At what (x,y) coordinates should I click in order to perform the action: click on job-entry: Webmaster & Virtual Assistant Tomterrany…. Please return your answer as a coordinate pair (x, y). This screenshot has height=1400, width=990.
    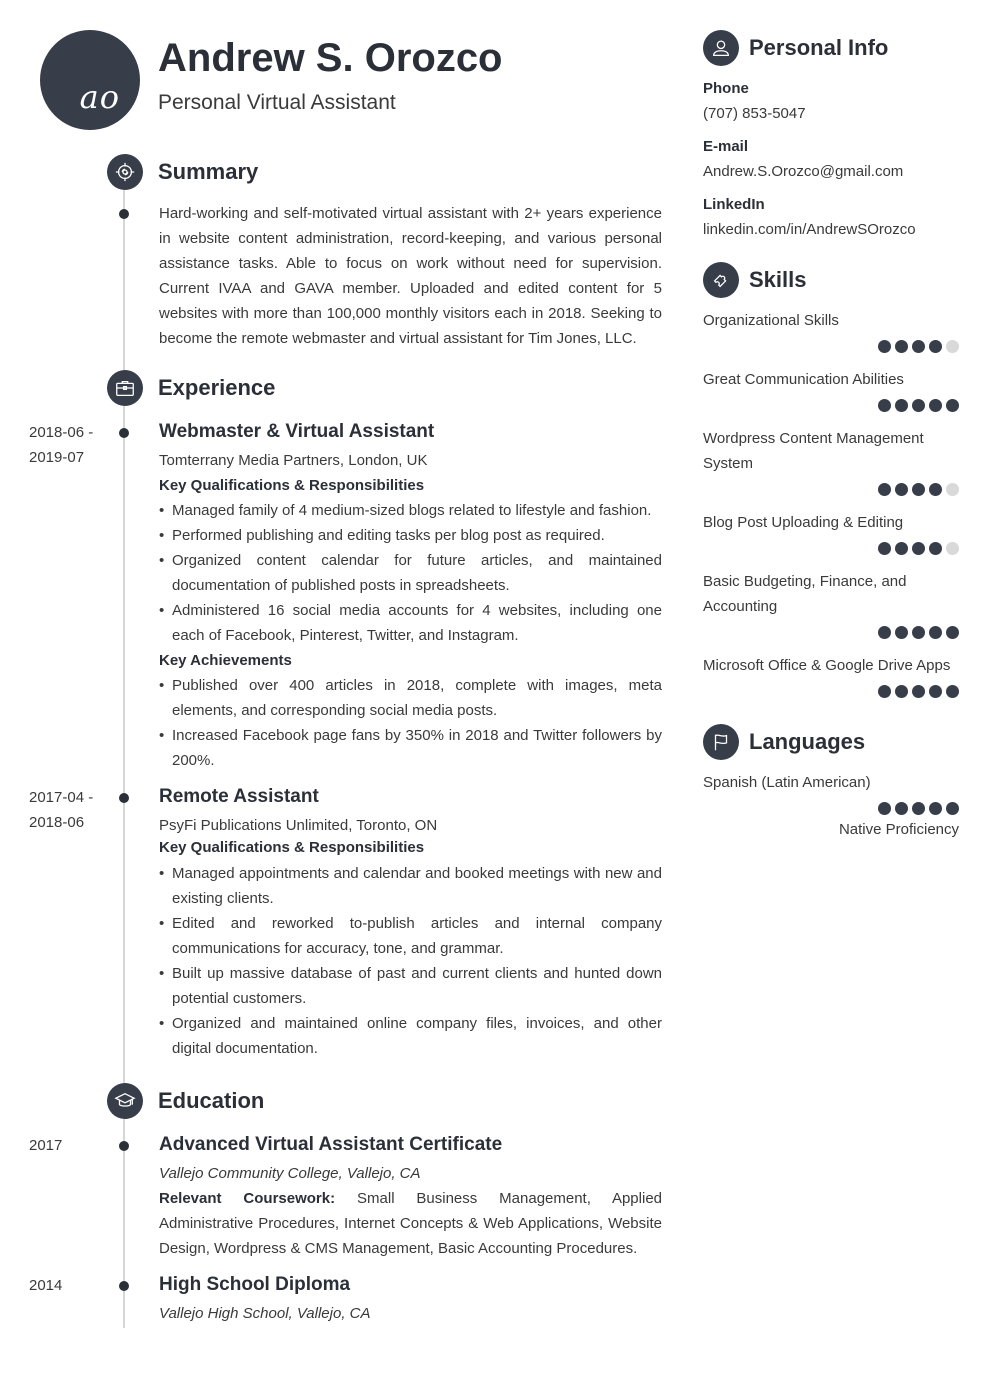
    Looking at the image, I should click on (410, 596).